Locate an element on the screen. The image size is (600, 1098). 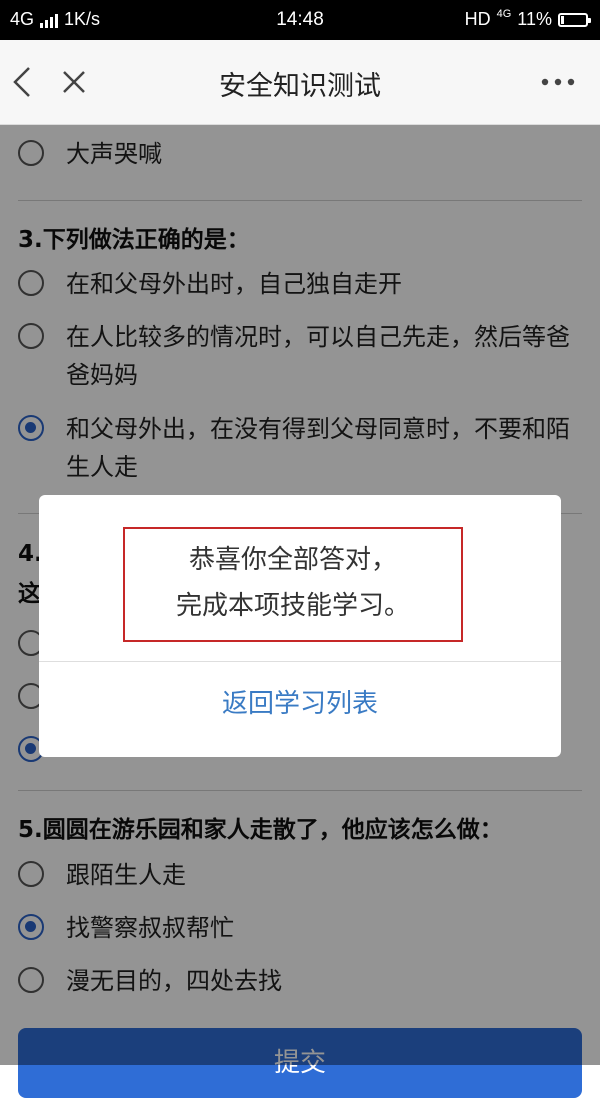
more-dots-icon is located at coordinates (558, 82).